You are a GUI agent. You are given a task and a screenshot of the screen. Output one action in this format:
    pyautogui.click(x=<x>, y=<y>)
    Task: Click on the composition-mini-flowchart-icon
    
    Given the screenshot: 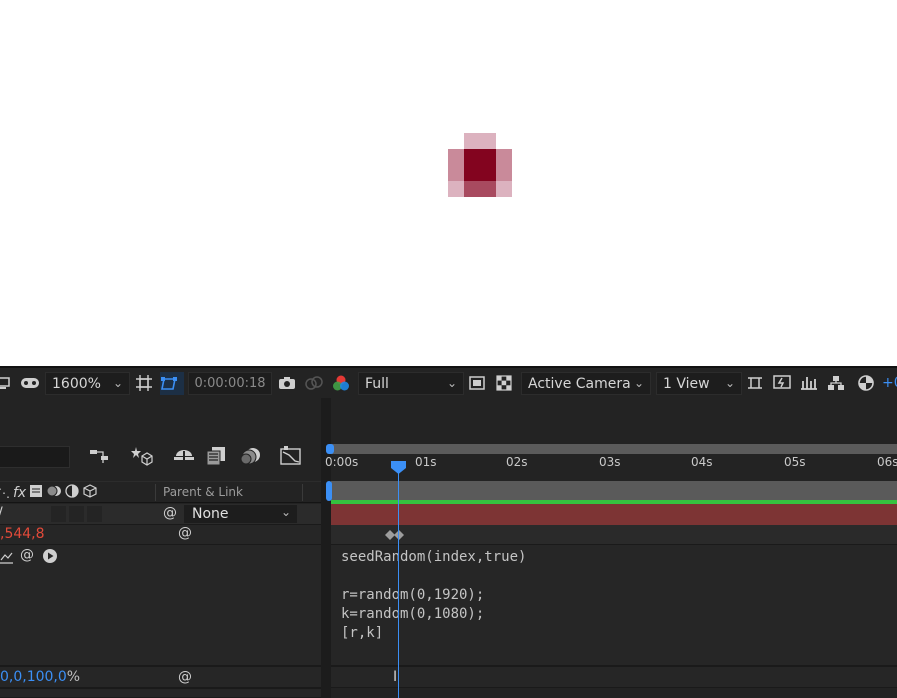 What is the action you would take?
    pyautogui.click(x=100, y=456)
    